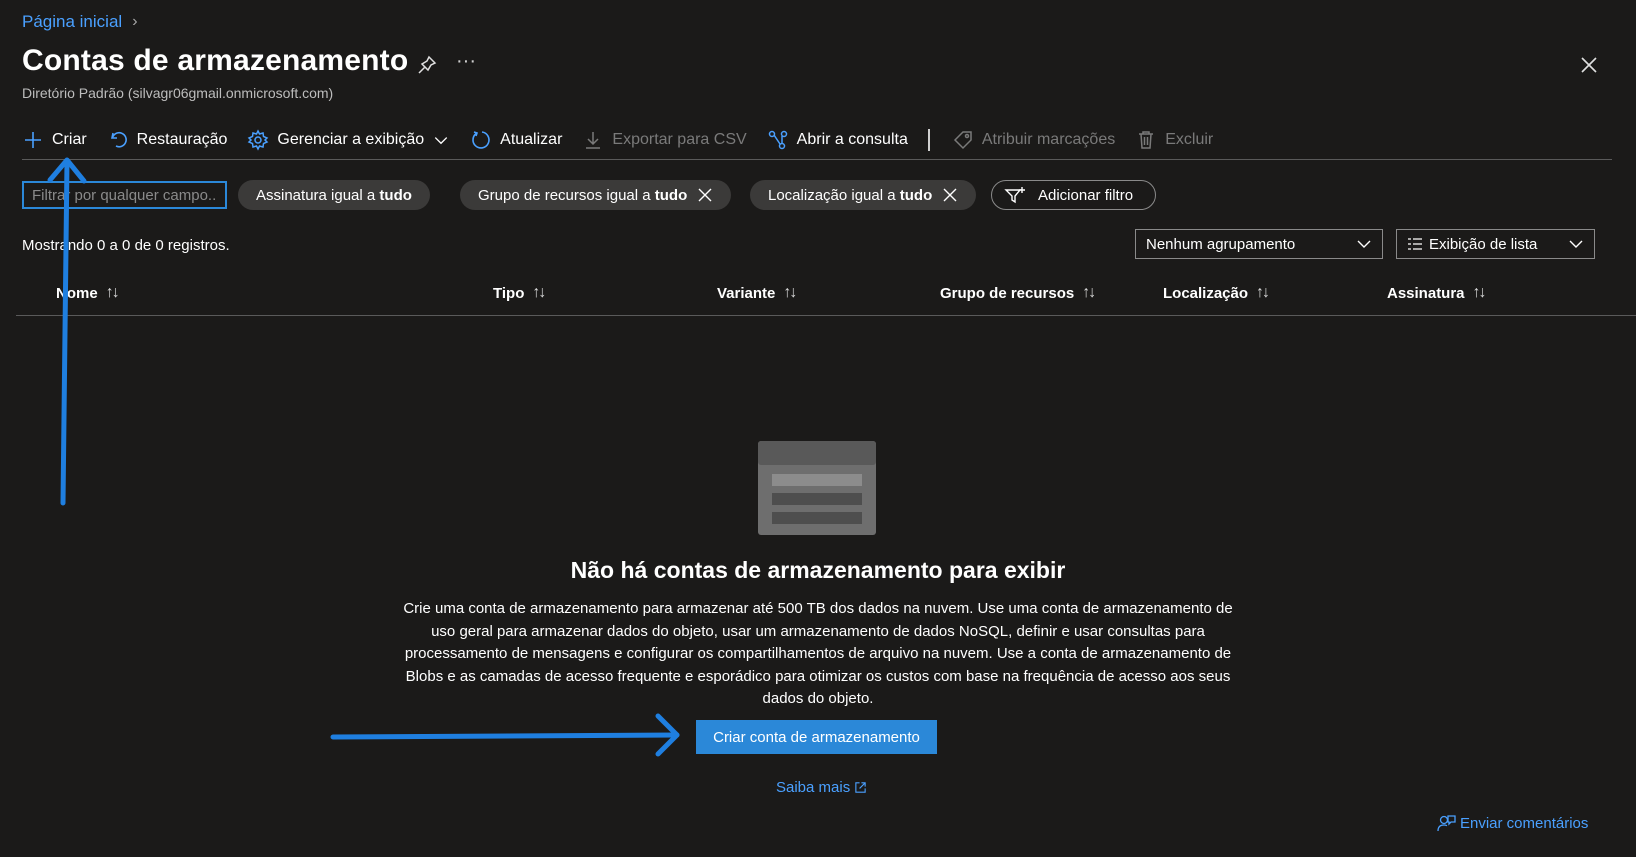 Image resolution: width=1636 pixels, height=857 pixels. What do you see at coordinates (852, 139) in the screenshot?
I see `open-query-label: Abrir a consulta` at bounding box center [852, 139].